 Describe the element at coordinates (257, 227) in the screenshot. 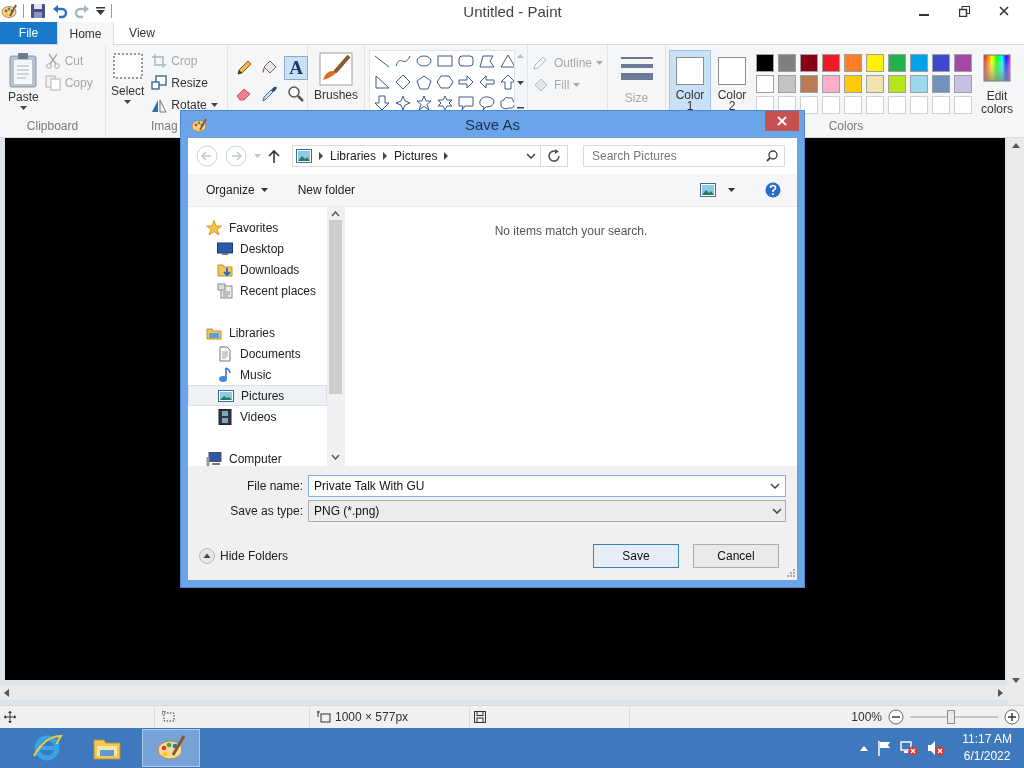

I see `nav-tree-item: Favorites` at that location.